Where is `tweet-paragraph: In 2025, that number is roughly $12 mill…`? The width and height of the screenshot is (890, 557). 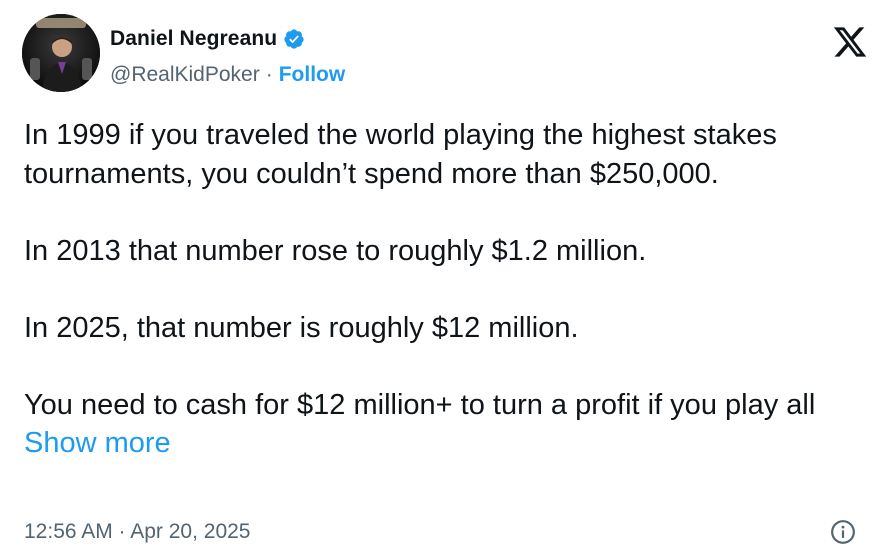 tweet-paragraph: In 2025, that number is roughly $12 mill… is located at coordinates (301, 327).